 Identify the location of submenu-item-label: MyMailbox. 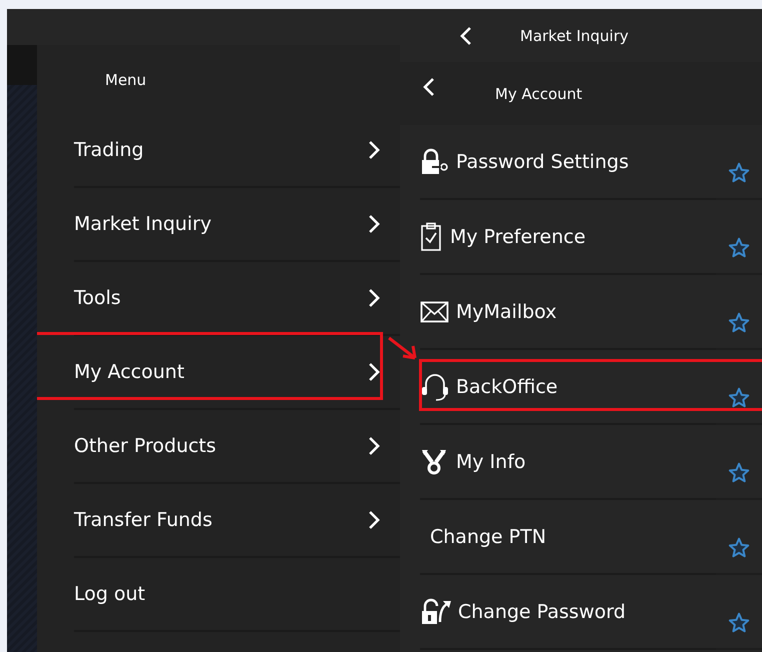
(506, 311).